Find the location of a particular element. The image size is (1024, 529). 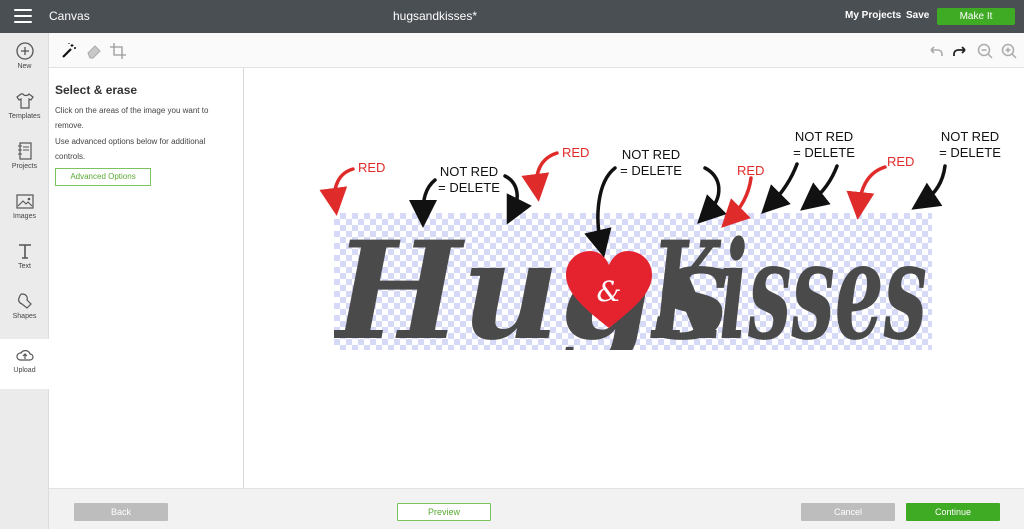

rail-item-projects: Projects is located at coordinates (24, 166).